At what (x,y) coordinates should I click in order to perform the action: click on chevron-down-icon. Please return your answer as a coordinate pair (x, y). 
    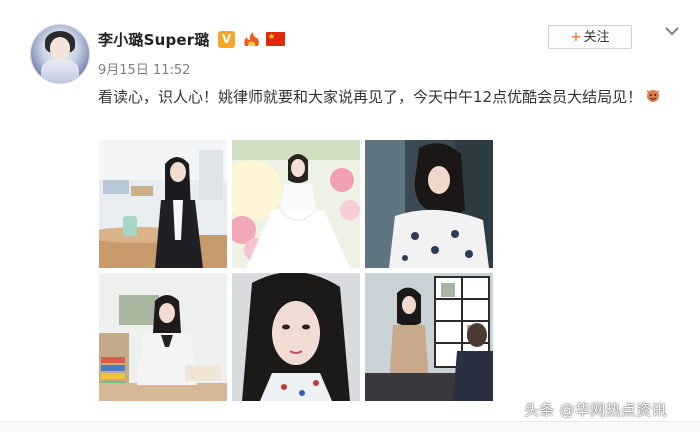
    Looking at the image, I should click on (672, 31).